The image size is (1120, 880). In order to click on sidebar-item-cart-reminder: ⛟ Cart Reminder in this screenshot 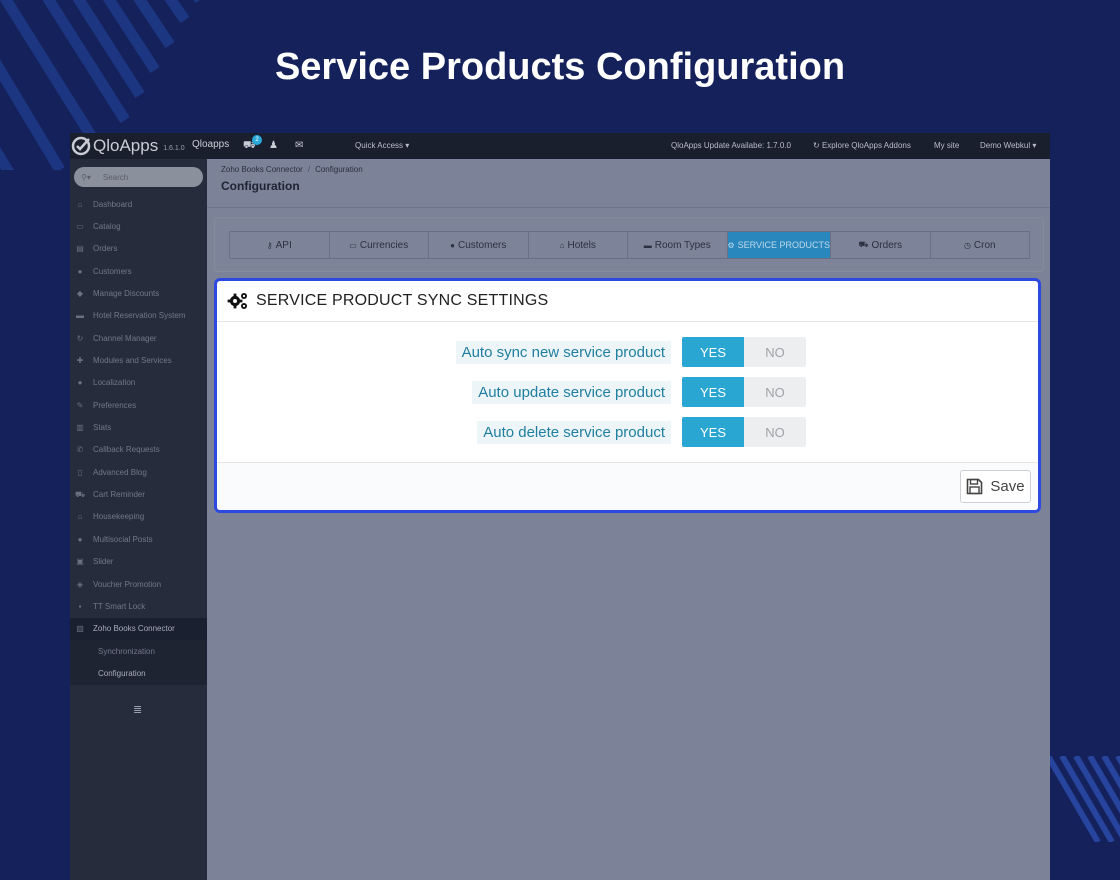, I will do `click(138, 494)`.